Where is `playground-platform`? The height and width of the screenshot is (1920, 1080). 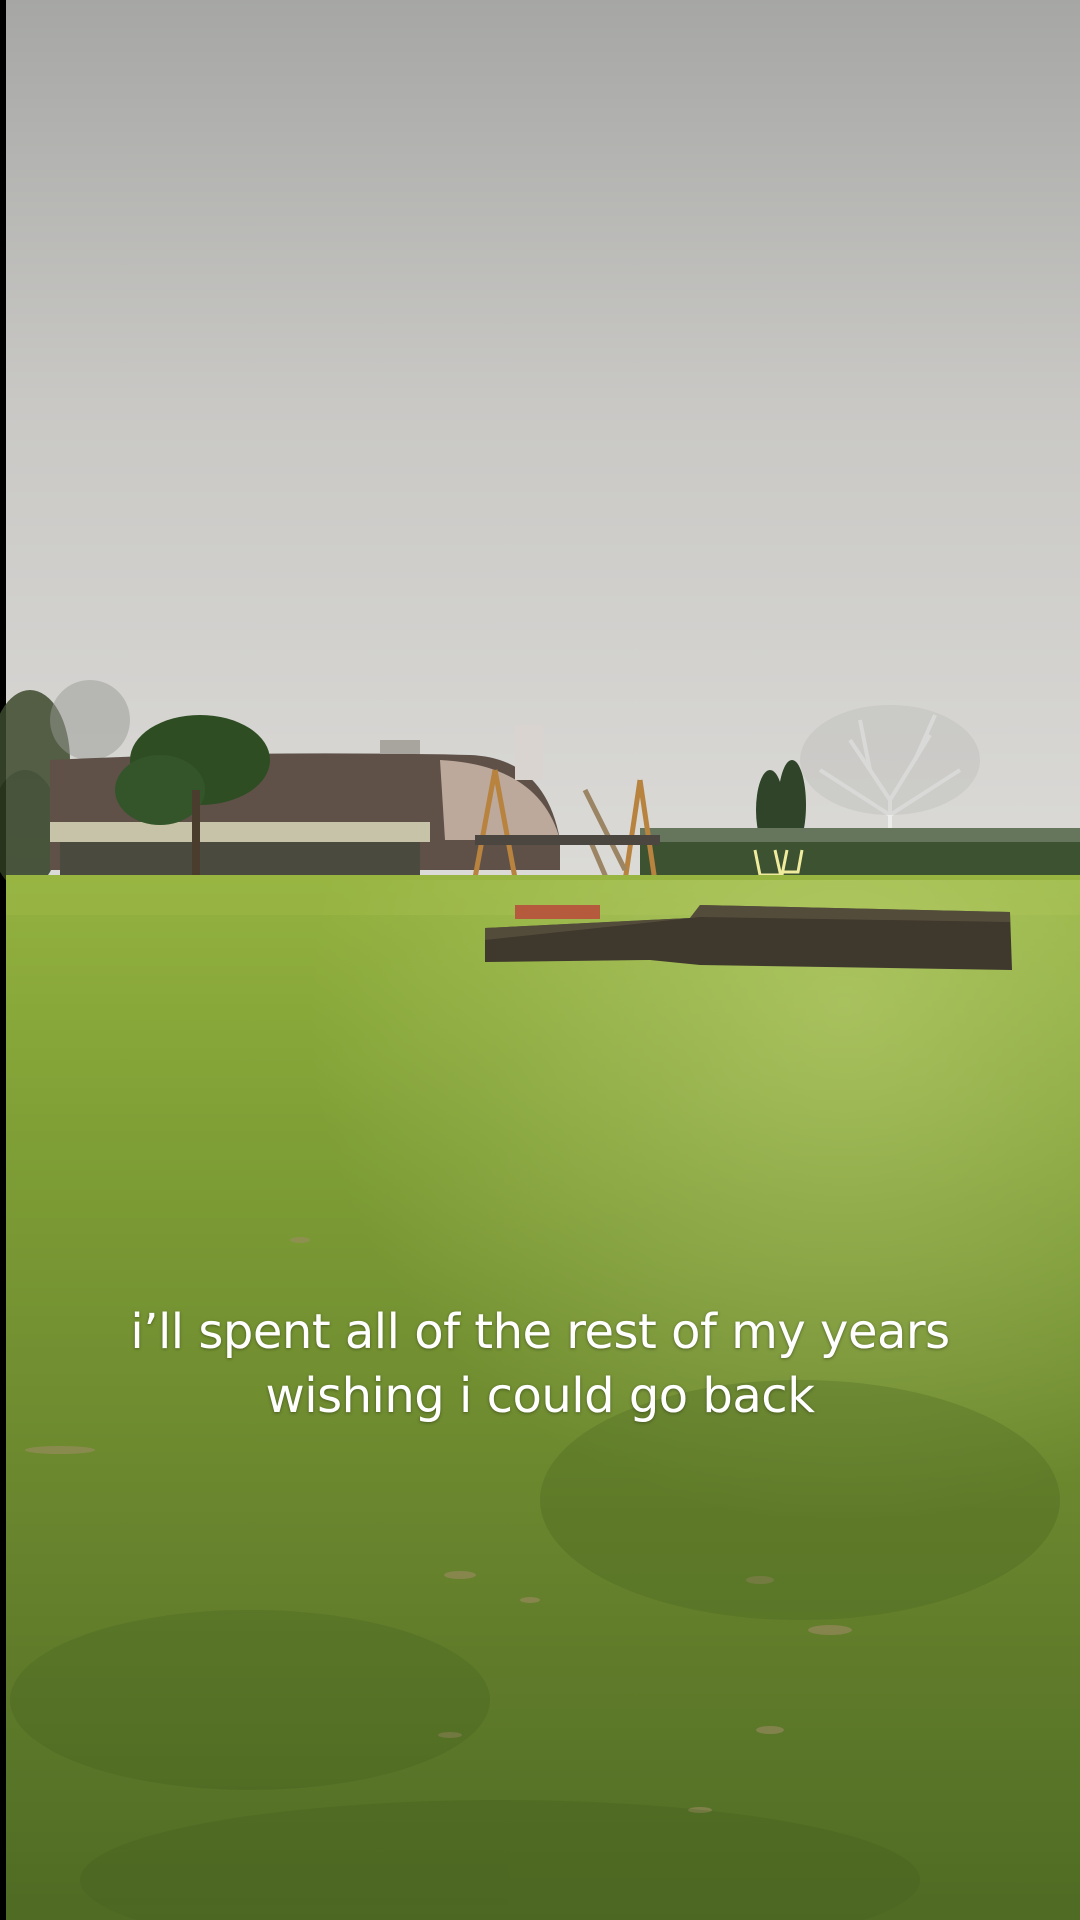 playground-platform is located at coordinates (567, 840).